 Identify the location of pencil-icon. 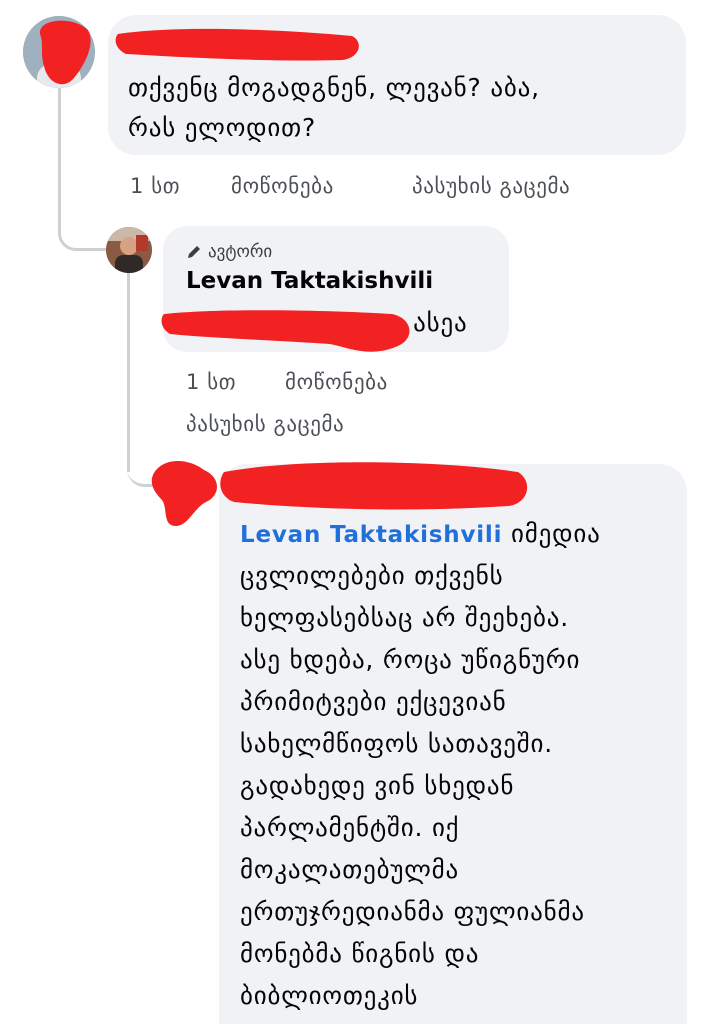
(194, 252).